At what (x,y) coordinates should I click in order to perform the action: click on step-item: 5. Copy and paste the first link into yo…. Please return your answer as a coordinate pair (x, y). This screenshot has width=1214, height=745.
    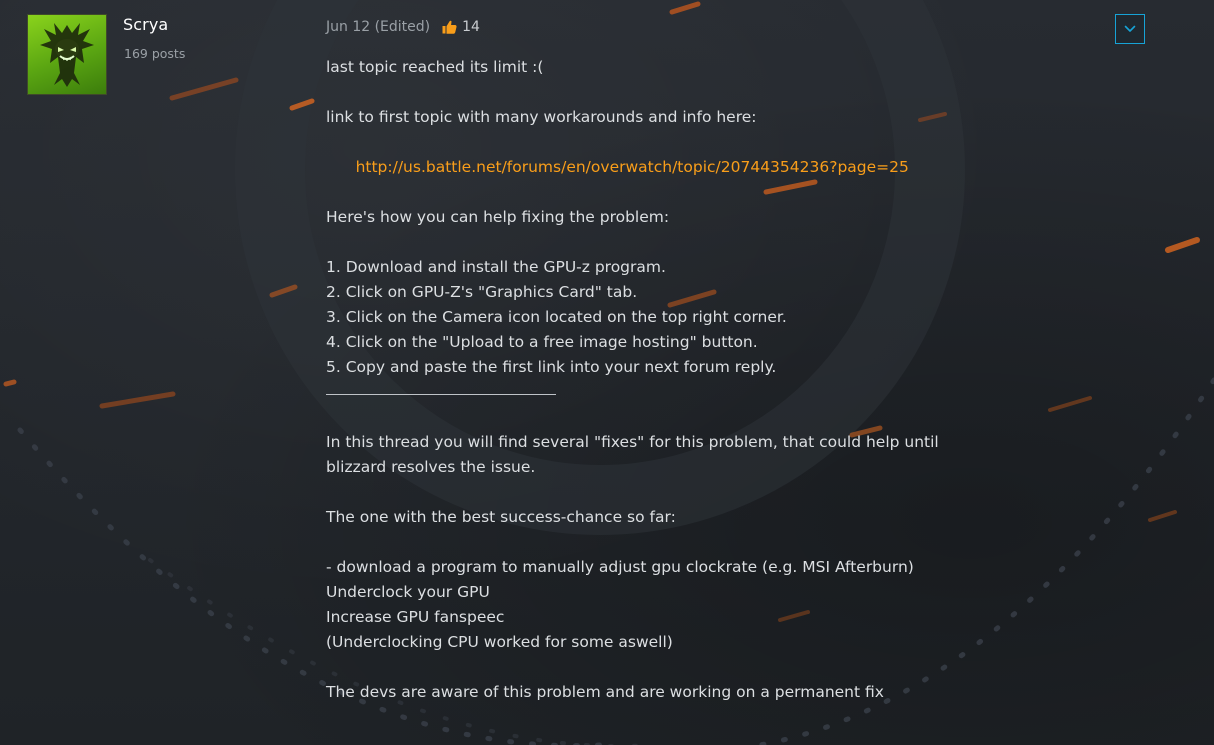
    Looking at the image, I should click on (551, 367).